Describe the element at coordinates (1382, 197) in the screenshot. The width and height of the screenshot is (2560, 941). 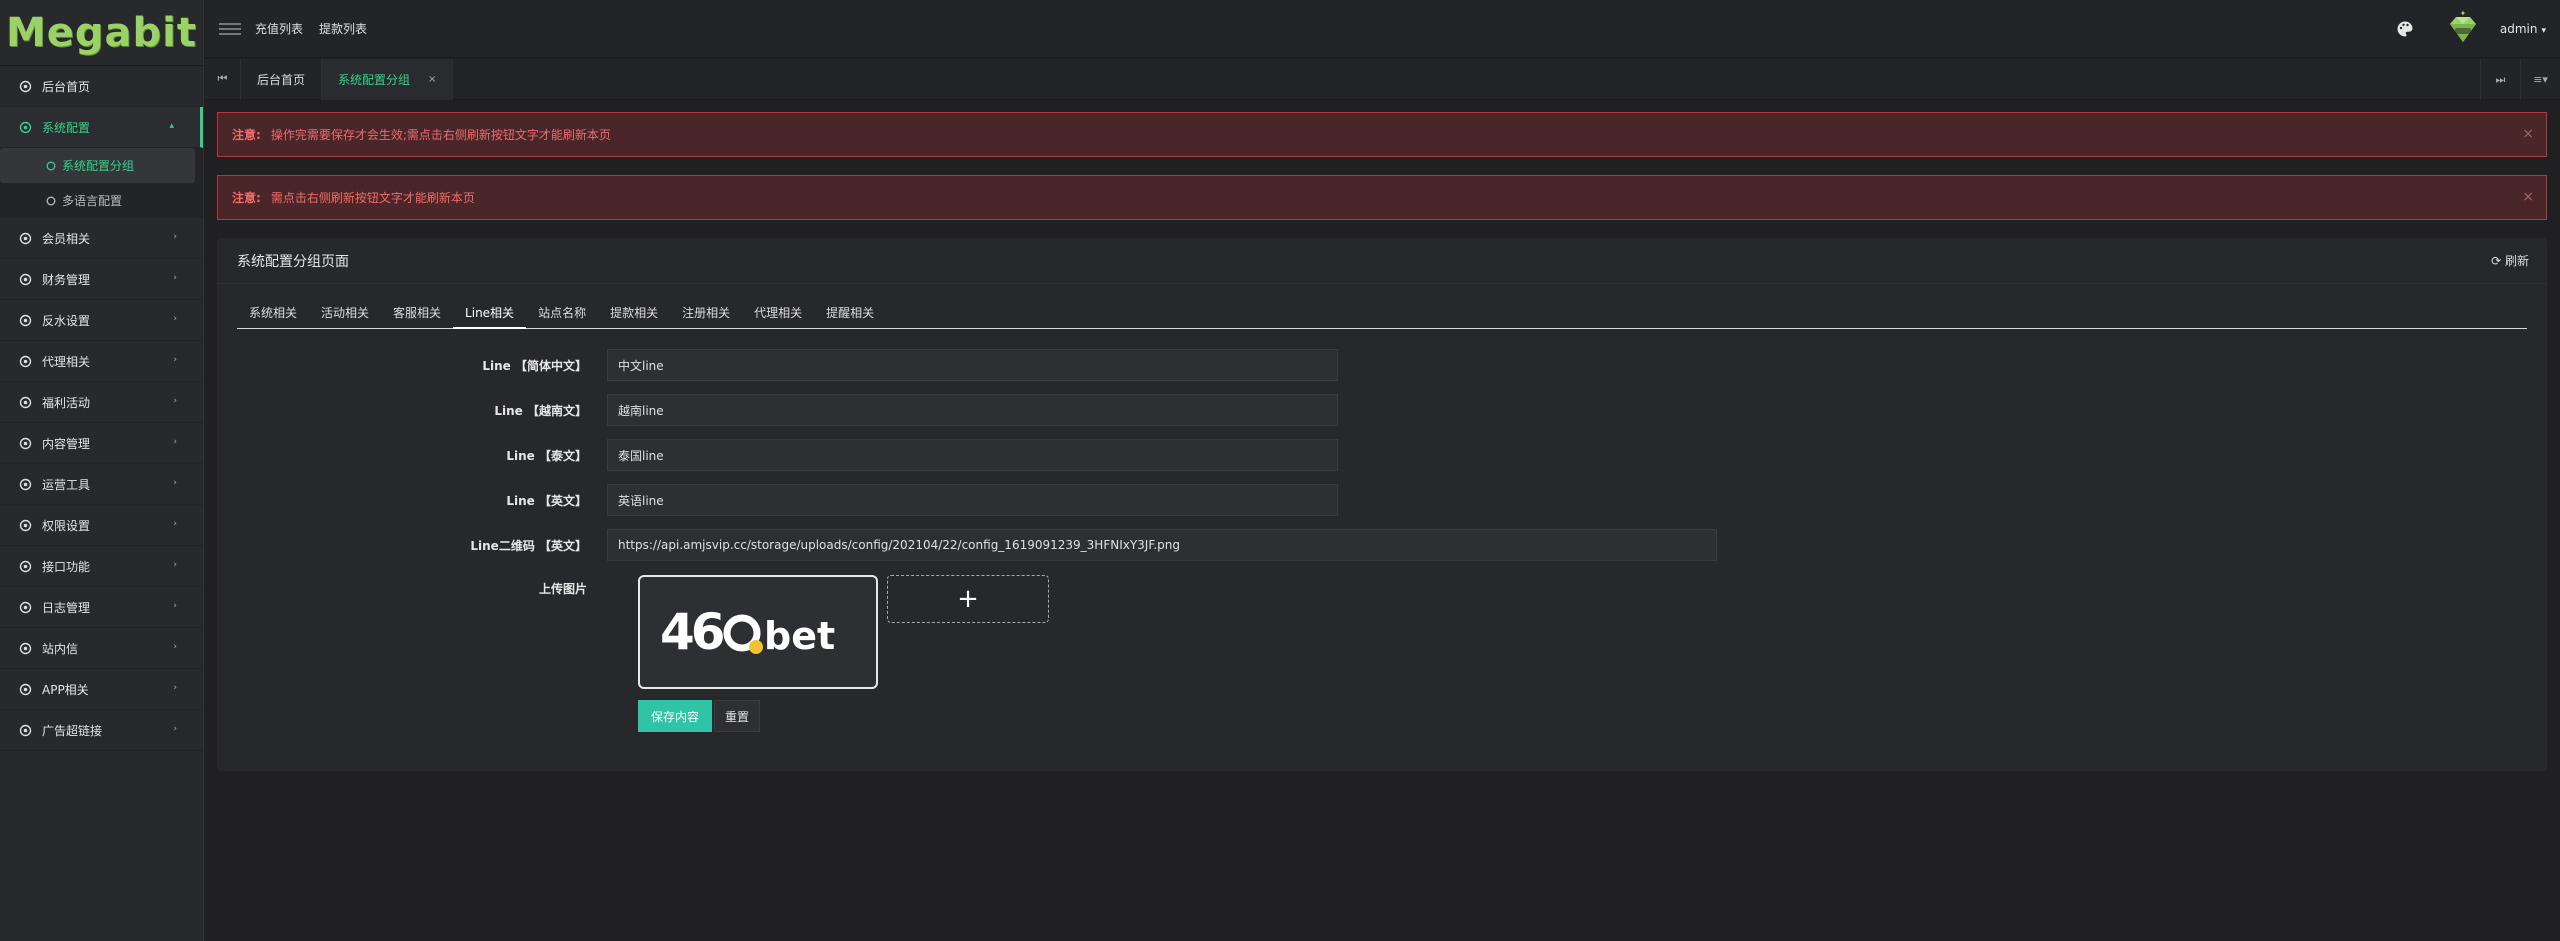
I see `alert-warning: 注意: 需点击右侧刷新按钮文字才能刷新本页 ×` at that location.